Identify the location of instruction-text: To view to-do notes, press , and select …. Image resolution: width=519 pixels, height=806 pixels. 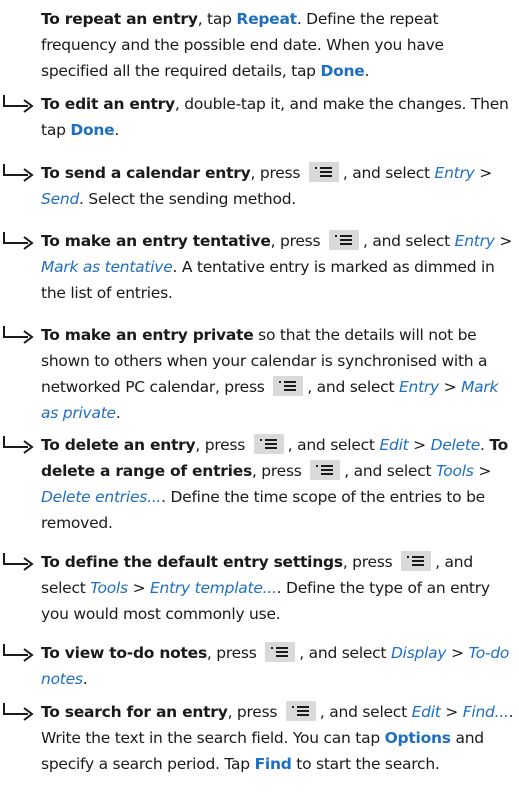
(278, 666).